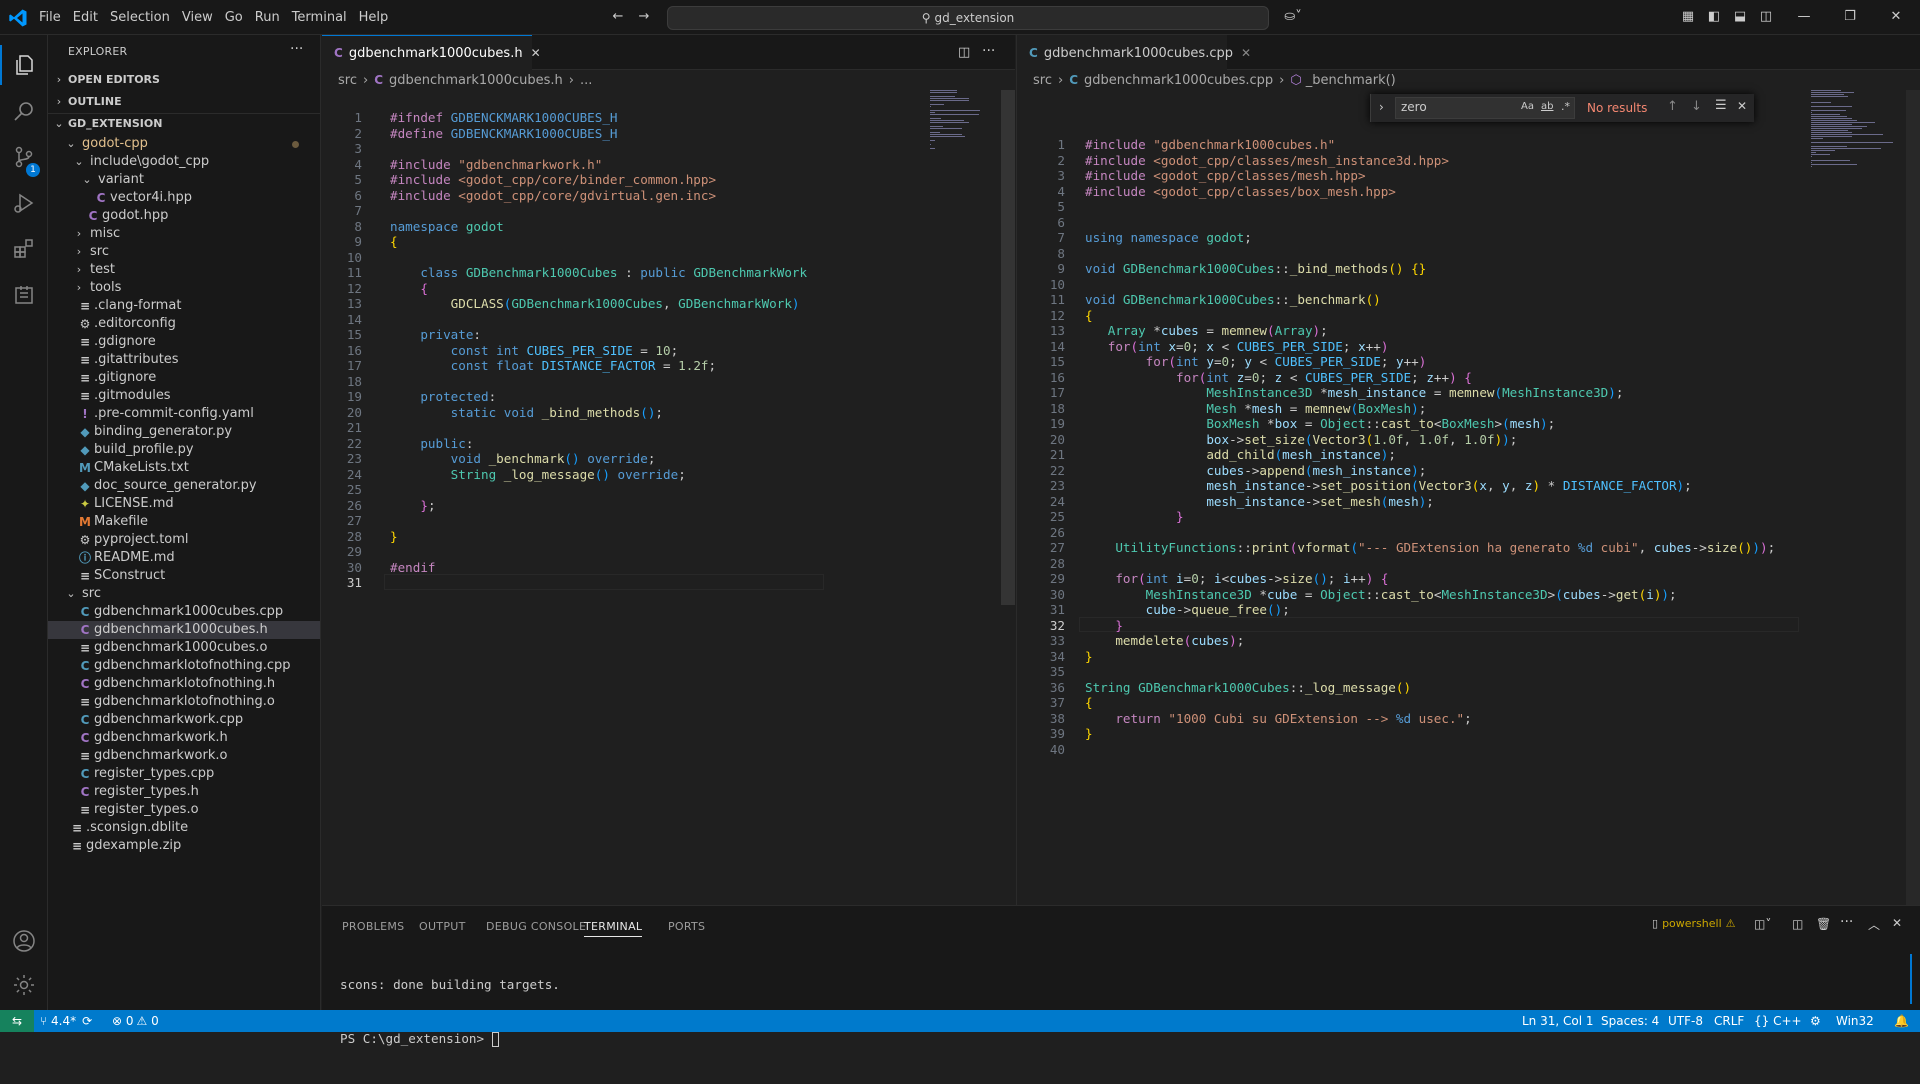  Describe the element at coordinates (184, 144) in the screenshot. I see `tree-item: ⌄ godot-cpp` at that location.